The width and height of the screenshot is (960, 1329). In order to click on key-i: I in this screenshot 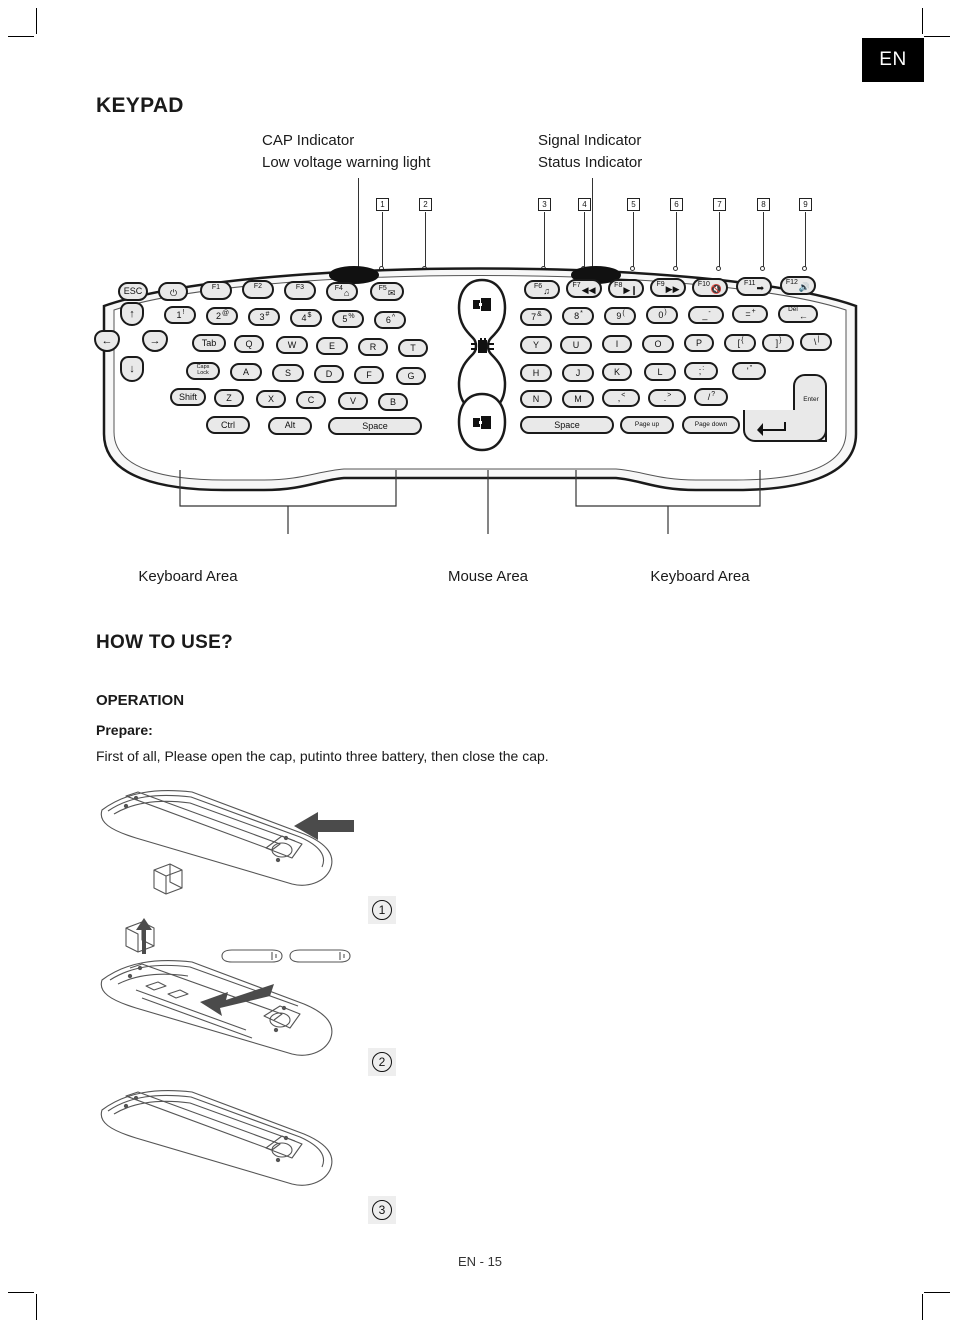, I will do `click(617, 344)`.